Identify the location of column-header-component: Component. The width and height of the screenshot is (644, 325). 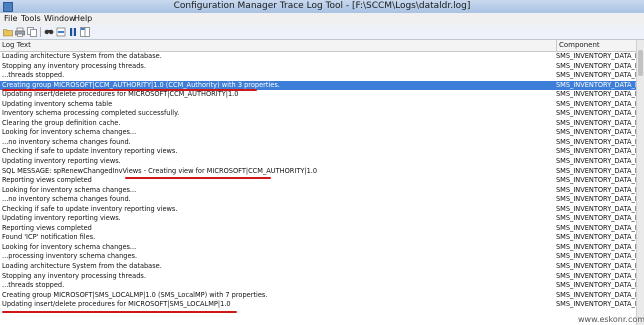
(596, 45).